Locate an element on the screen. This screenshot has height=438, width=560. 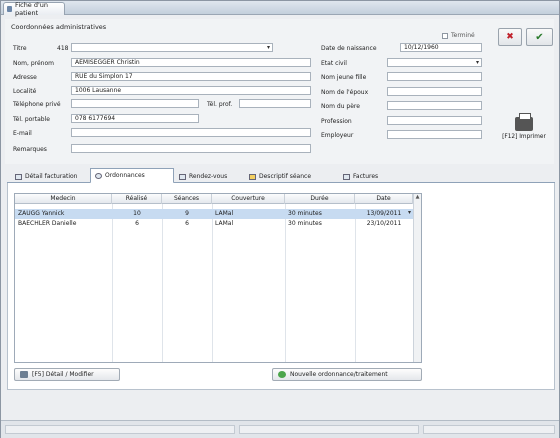
cell-seances: 9 is located at coordinates (187, 213).